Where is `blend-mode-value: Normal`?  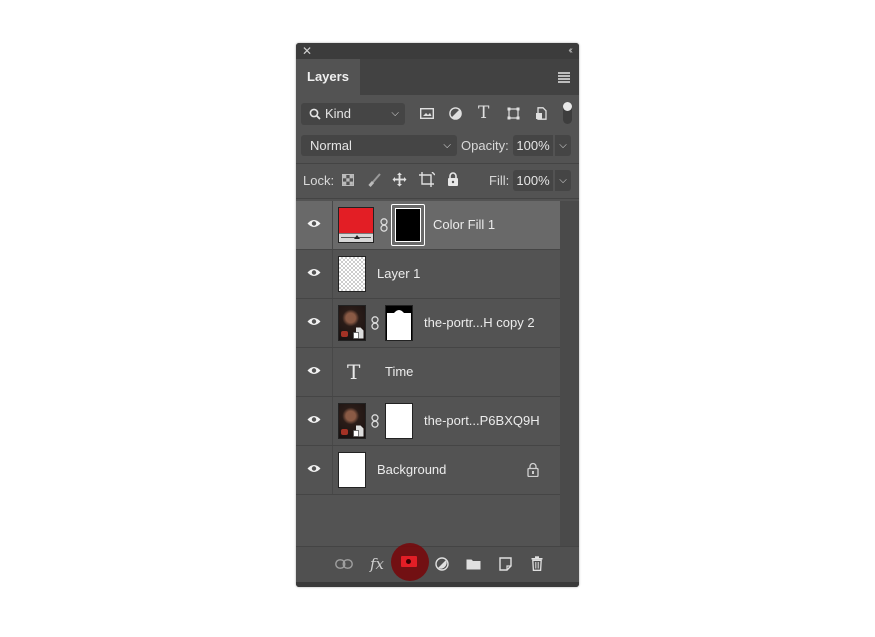
blend-mode-value: Normal is located at coordinates (331, 145).